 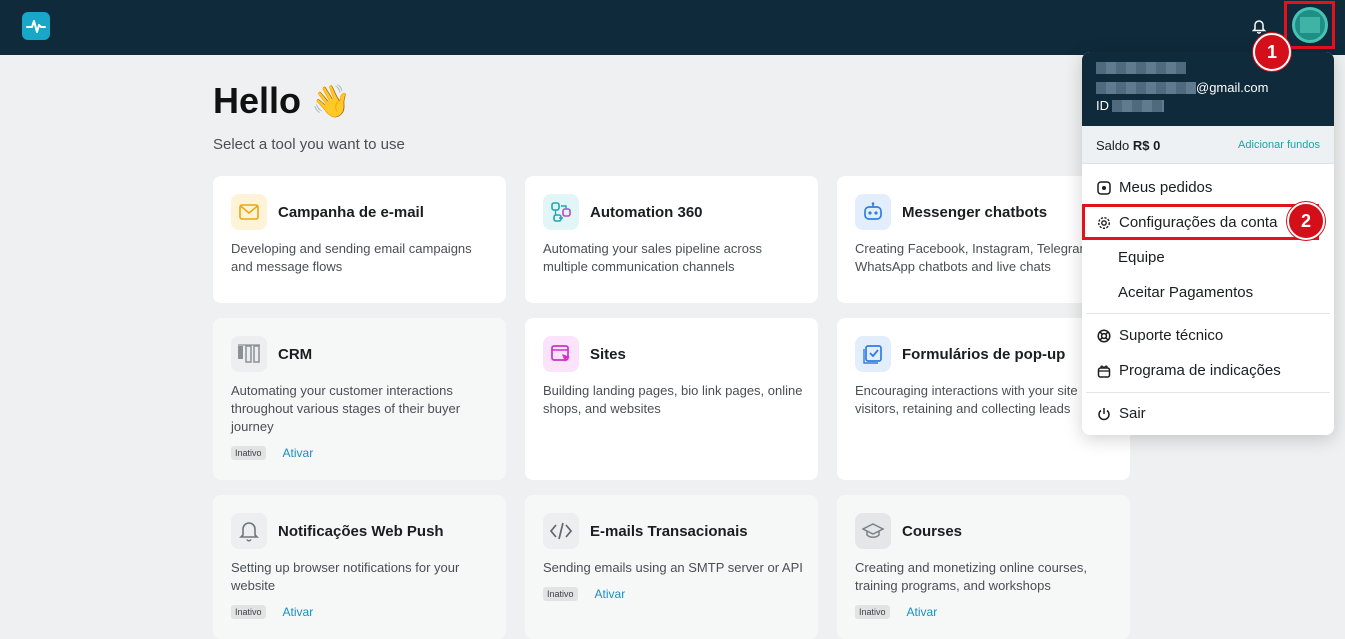 What do you see at coordinates (331, 101) in the screenshot?
I see `waving-hand-emoji: 👋` at bounding box center [331, 101].